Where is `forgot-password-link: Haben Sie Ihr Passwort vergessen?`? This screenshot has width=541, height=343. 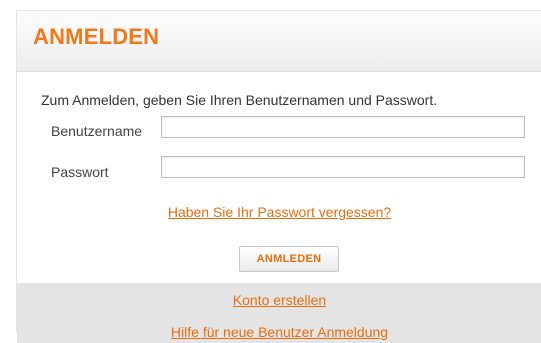
forgot-password-link: Haben Sie Ihr Passwort vergessen? is located at coordinates (279, 212).